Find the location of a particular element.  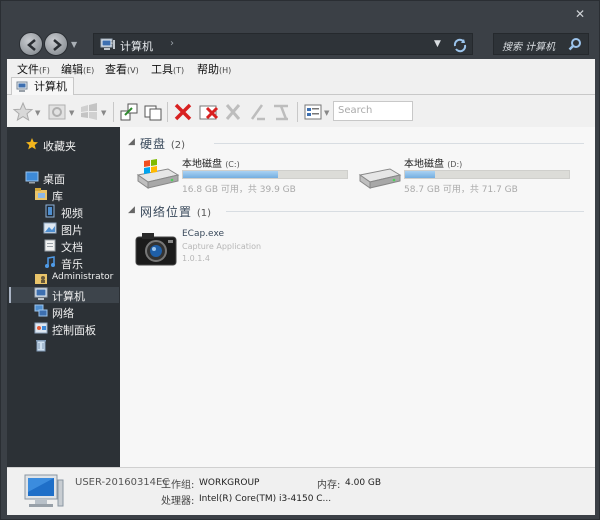

view-options-icon is located at coordinates (313, 112).